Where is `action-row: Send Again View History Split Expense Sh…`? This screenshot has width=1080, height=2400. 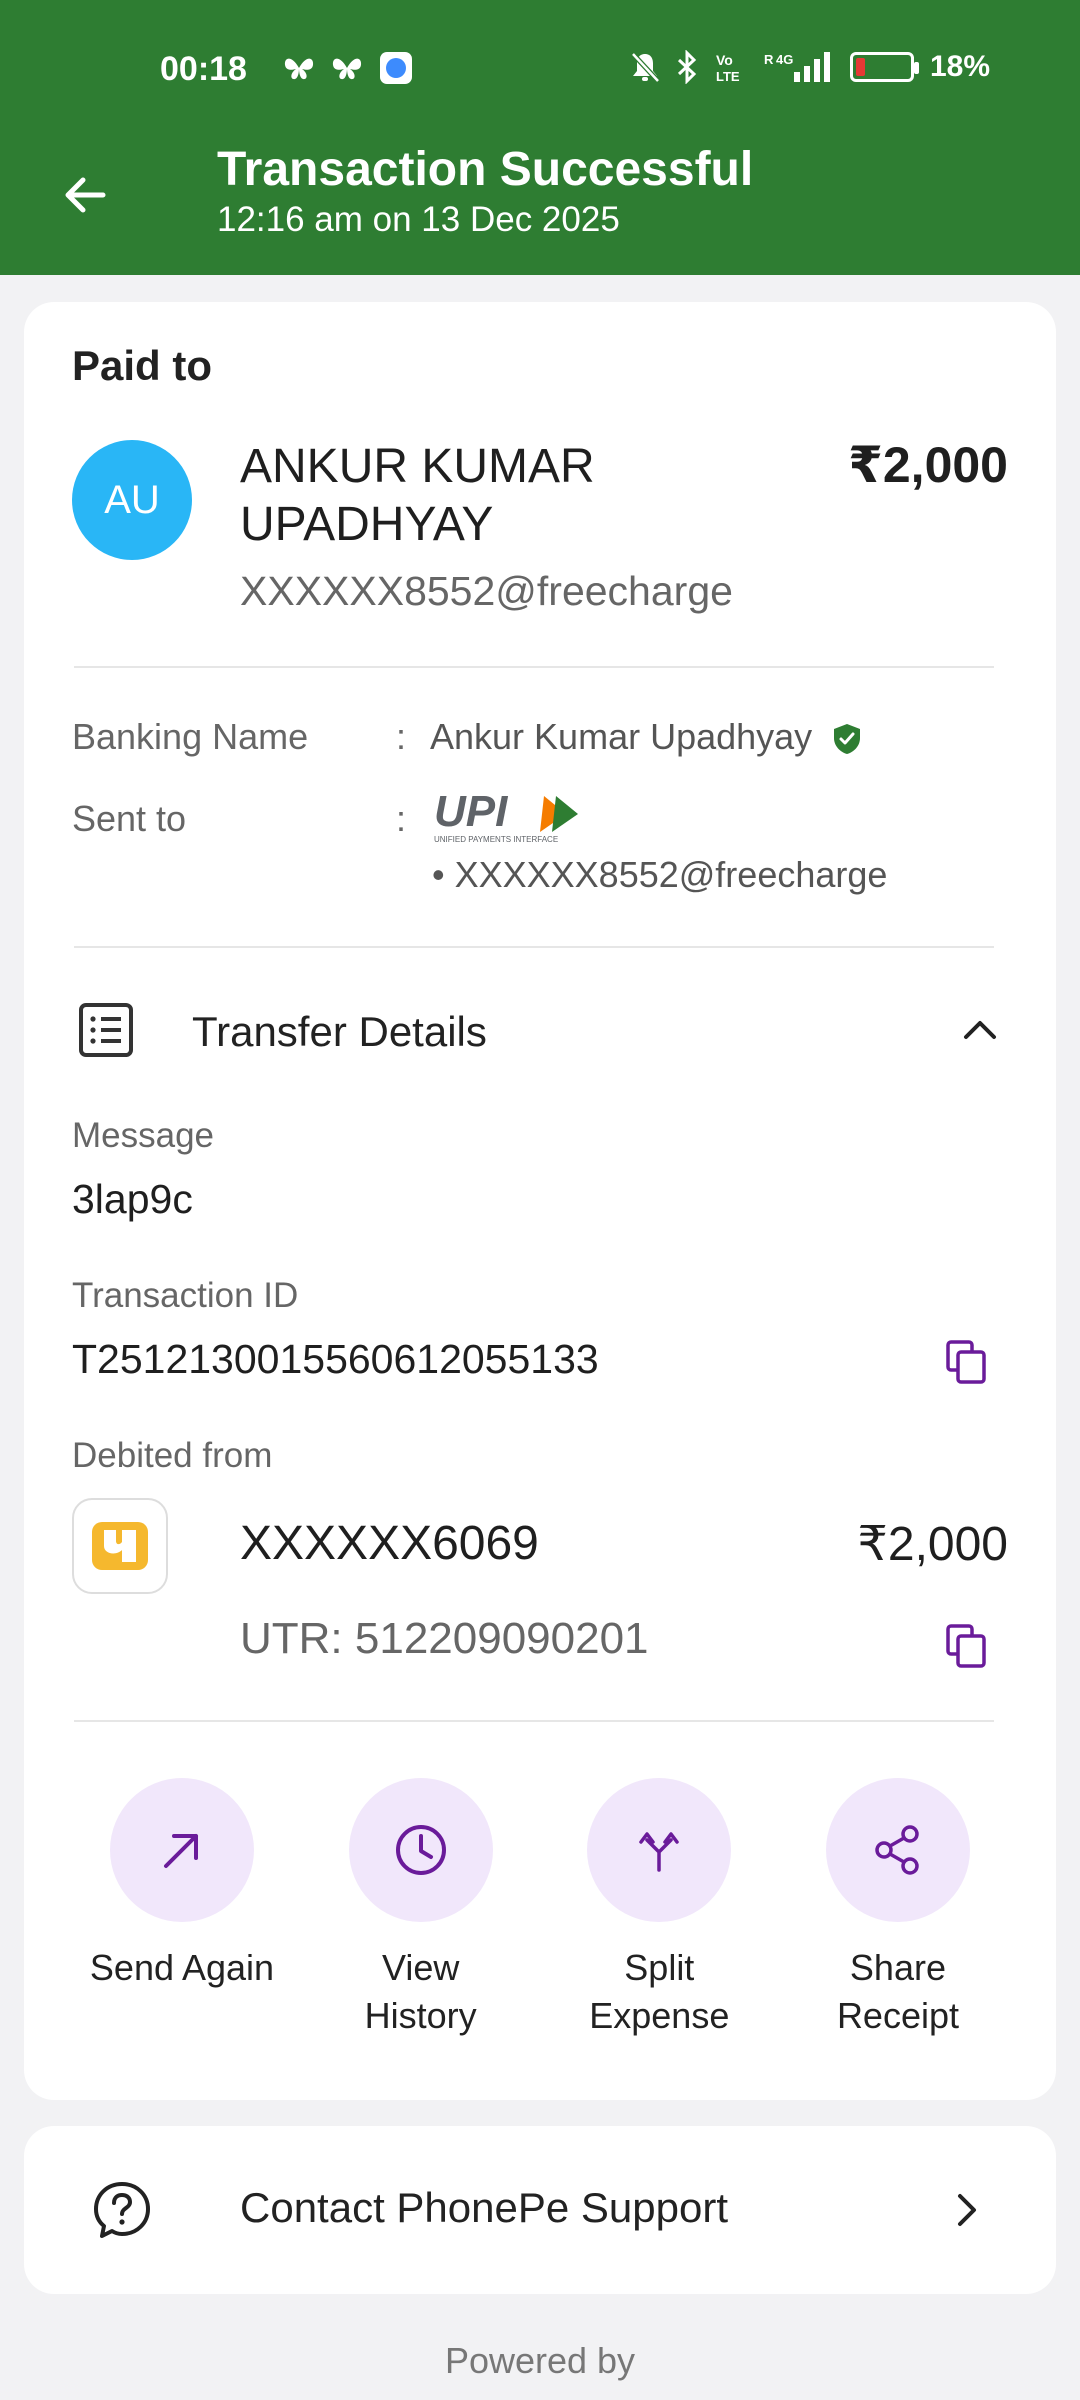 action-row: Send Again View History Split Expense Sh… is located at coordinates (540, 1909).